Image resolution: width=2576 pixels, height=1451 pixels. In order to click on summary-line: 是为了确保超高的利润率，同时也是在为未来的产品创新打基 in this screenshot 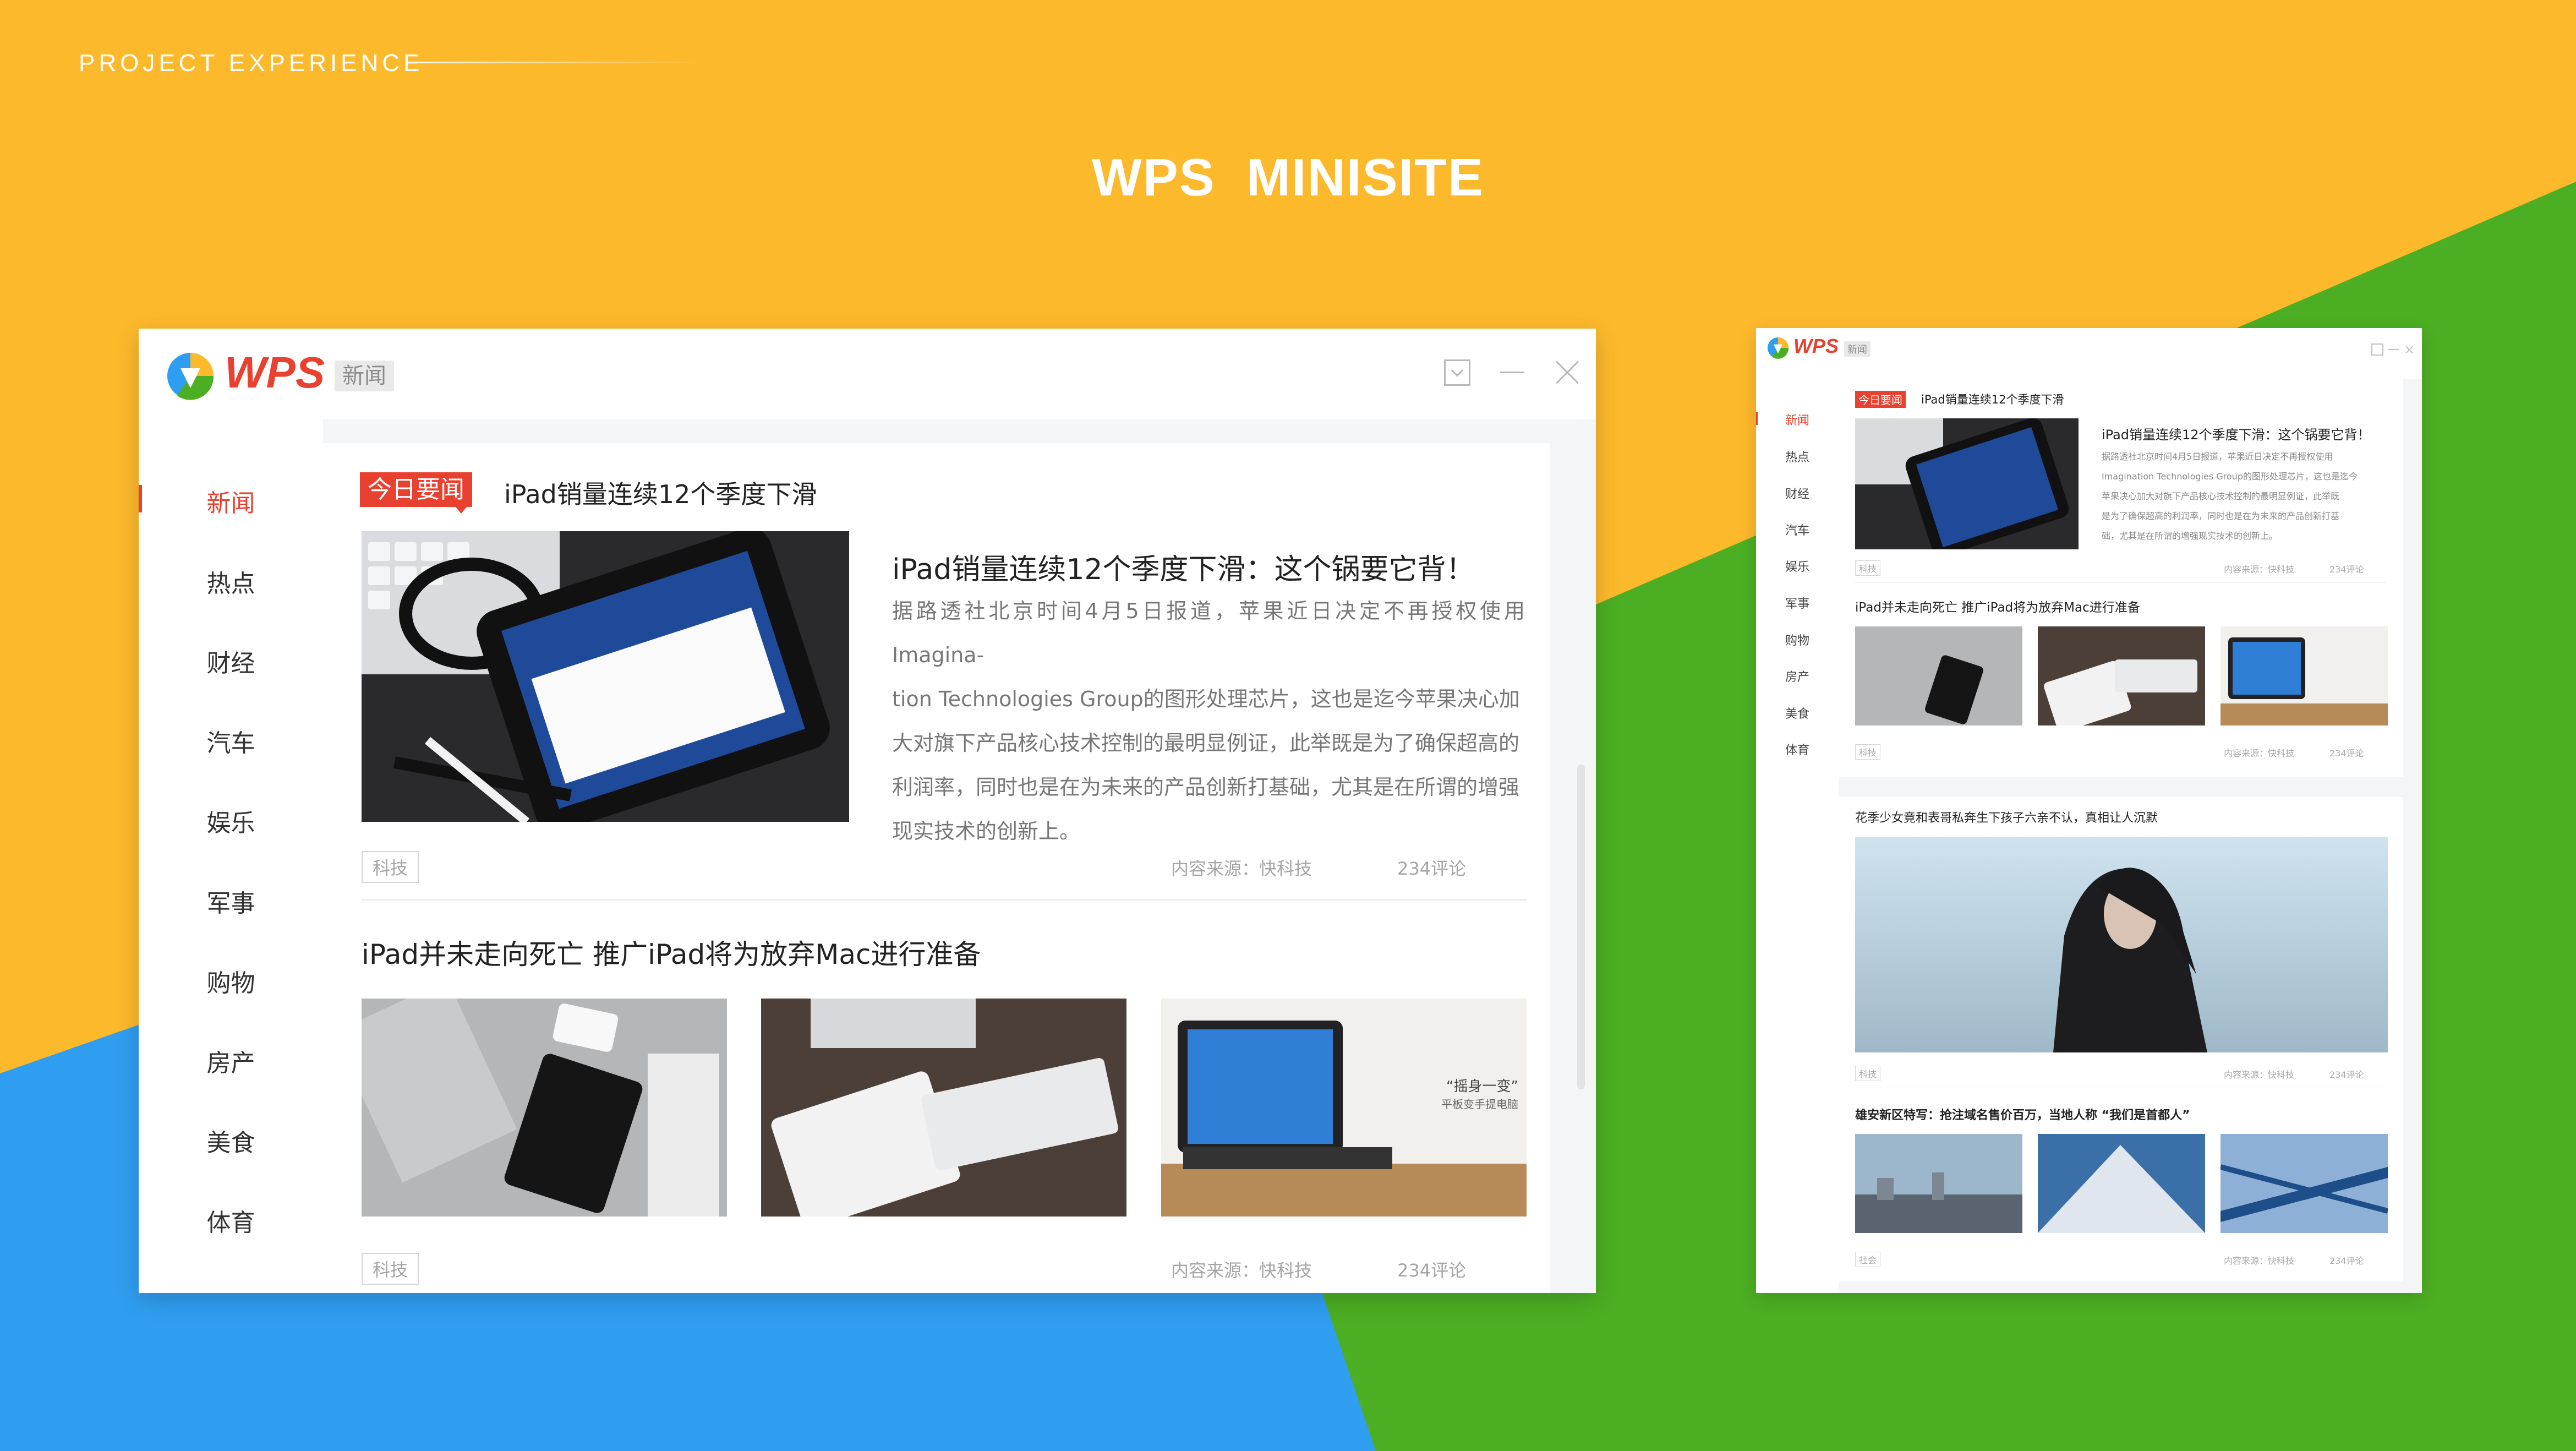, I will do `click(2221, 516)`.